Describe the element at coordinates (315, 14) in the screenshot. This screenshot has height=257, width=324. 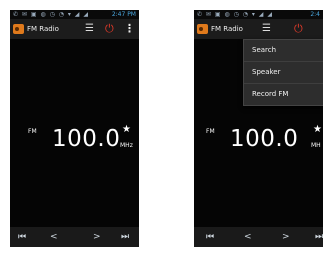
I see `status-time: 2:4` at that location.